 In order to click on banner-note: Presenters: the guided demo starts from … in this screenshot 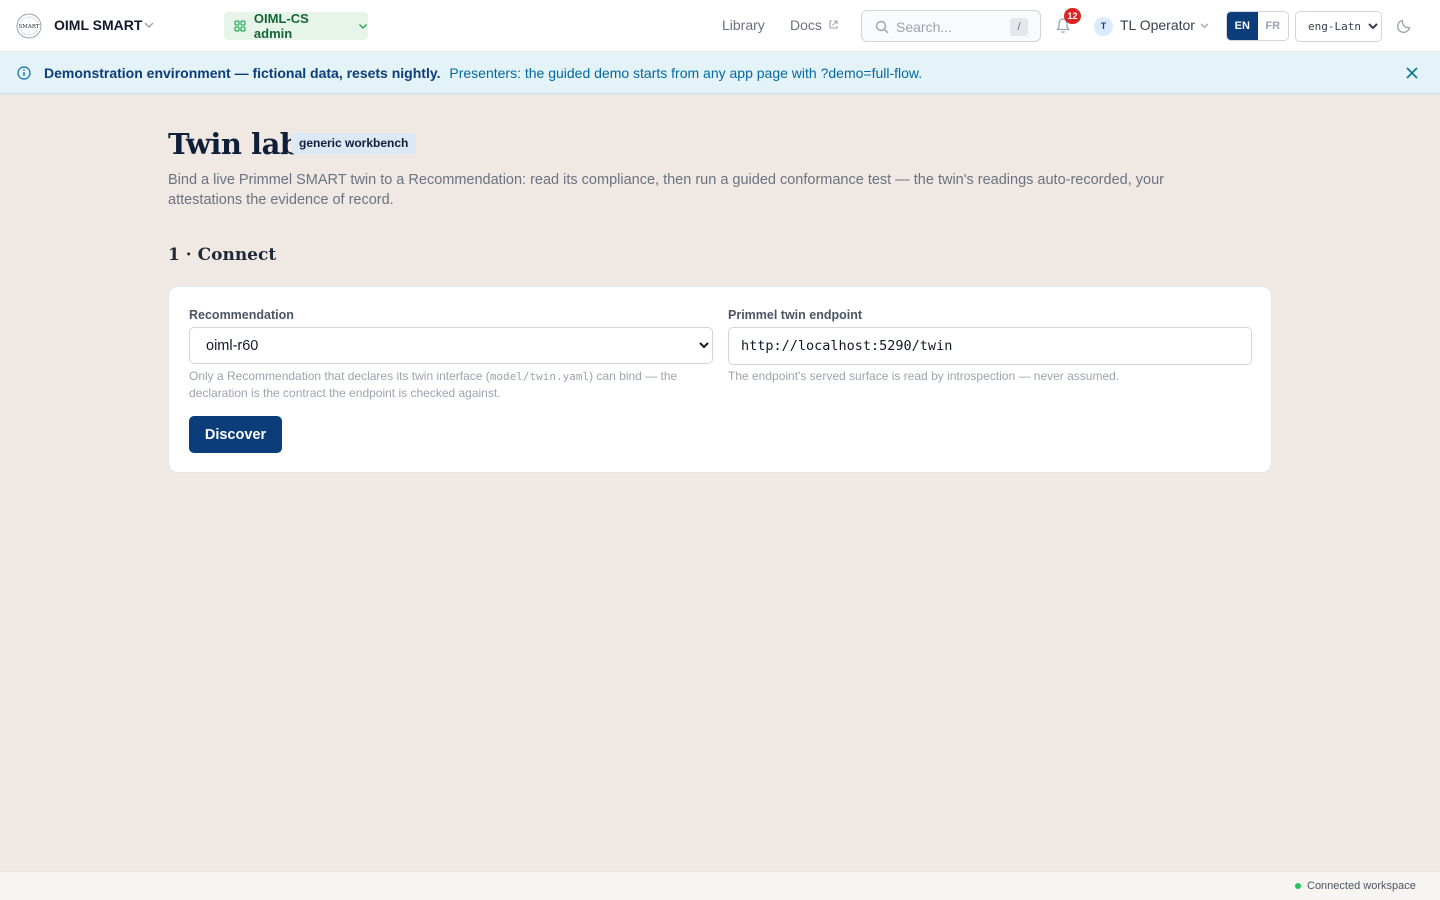, I will do `click(686, 73)`.